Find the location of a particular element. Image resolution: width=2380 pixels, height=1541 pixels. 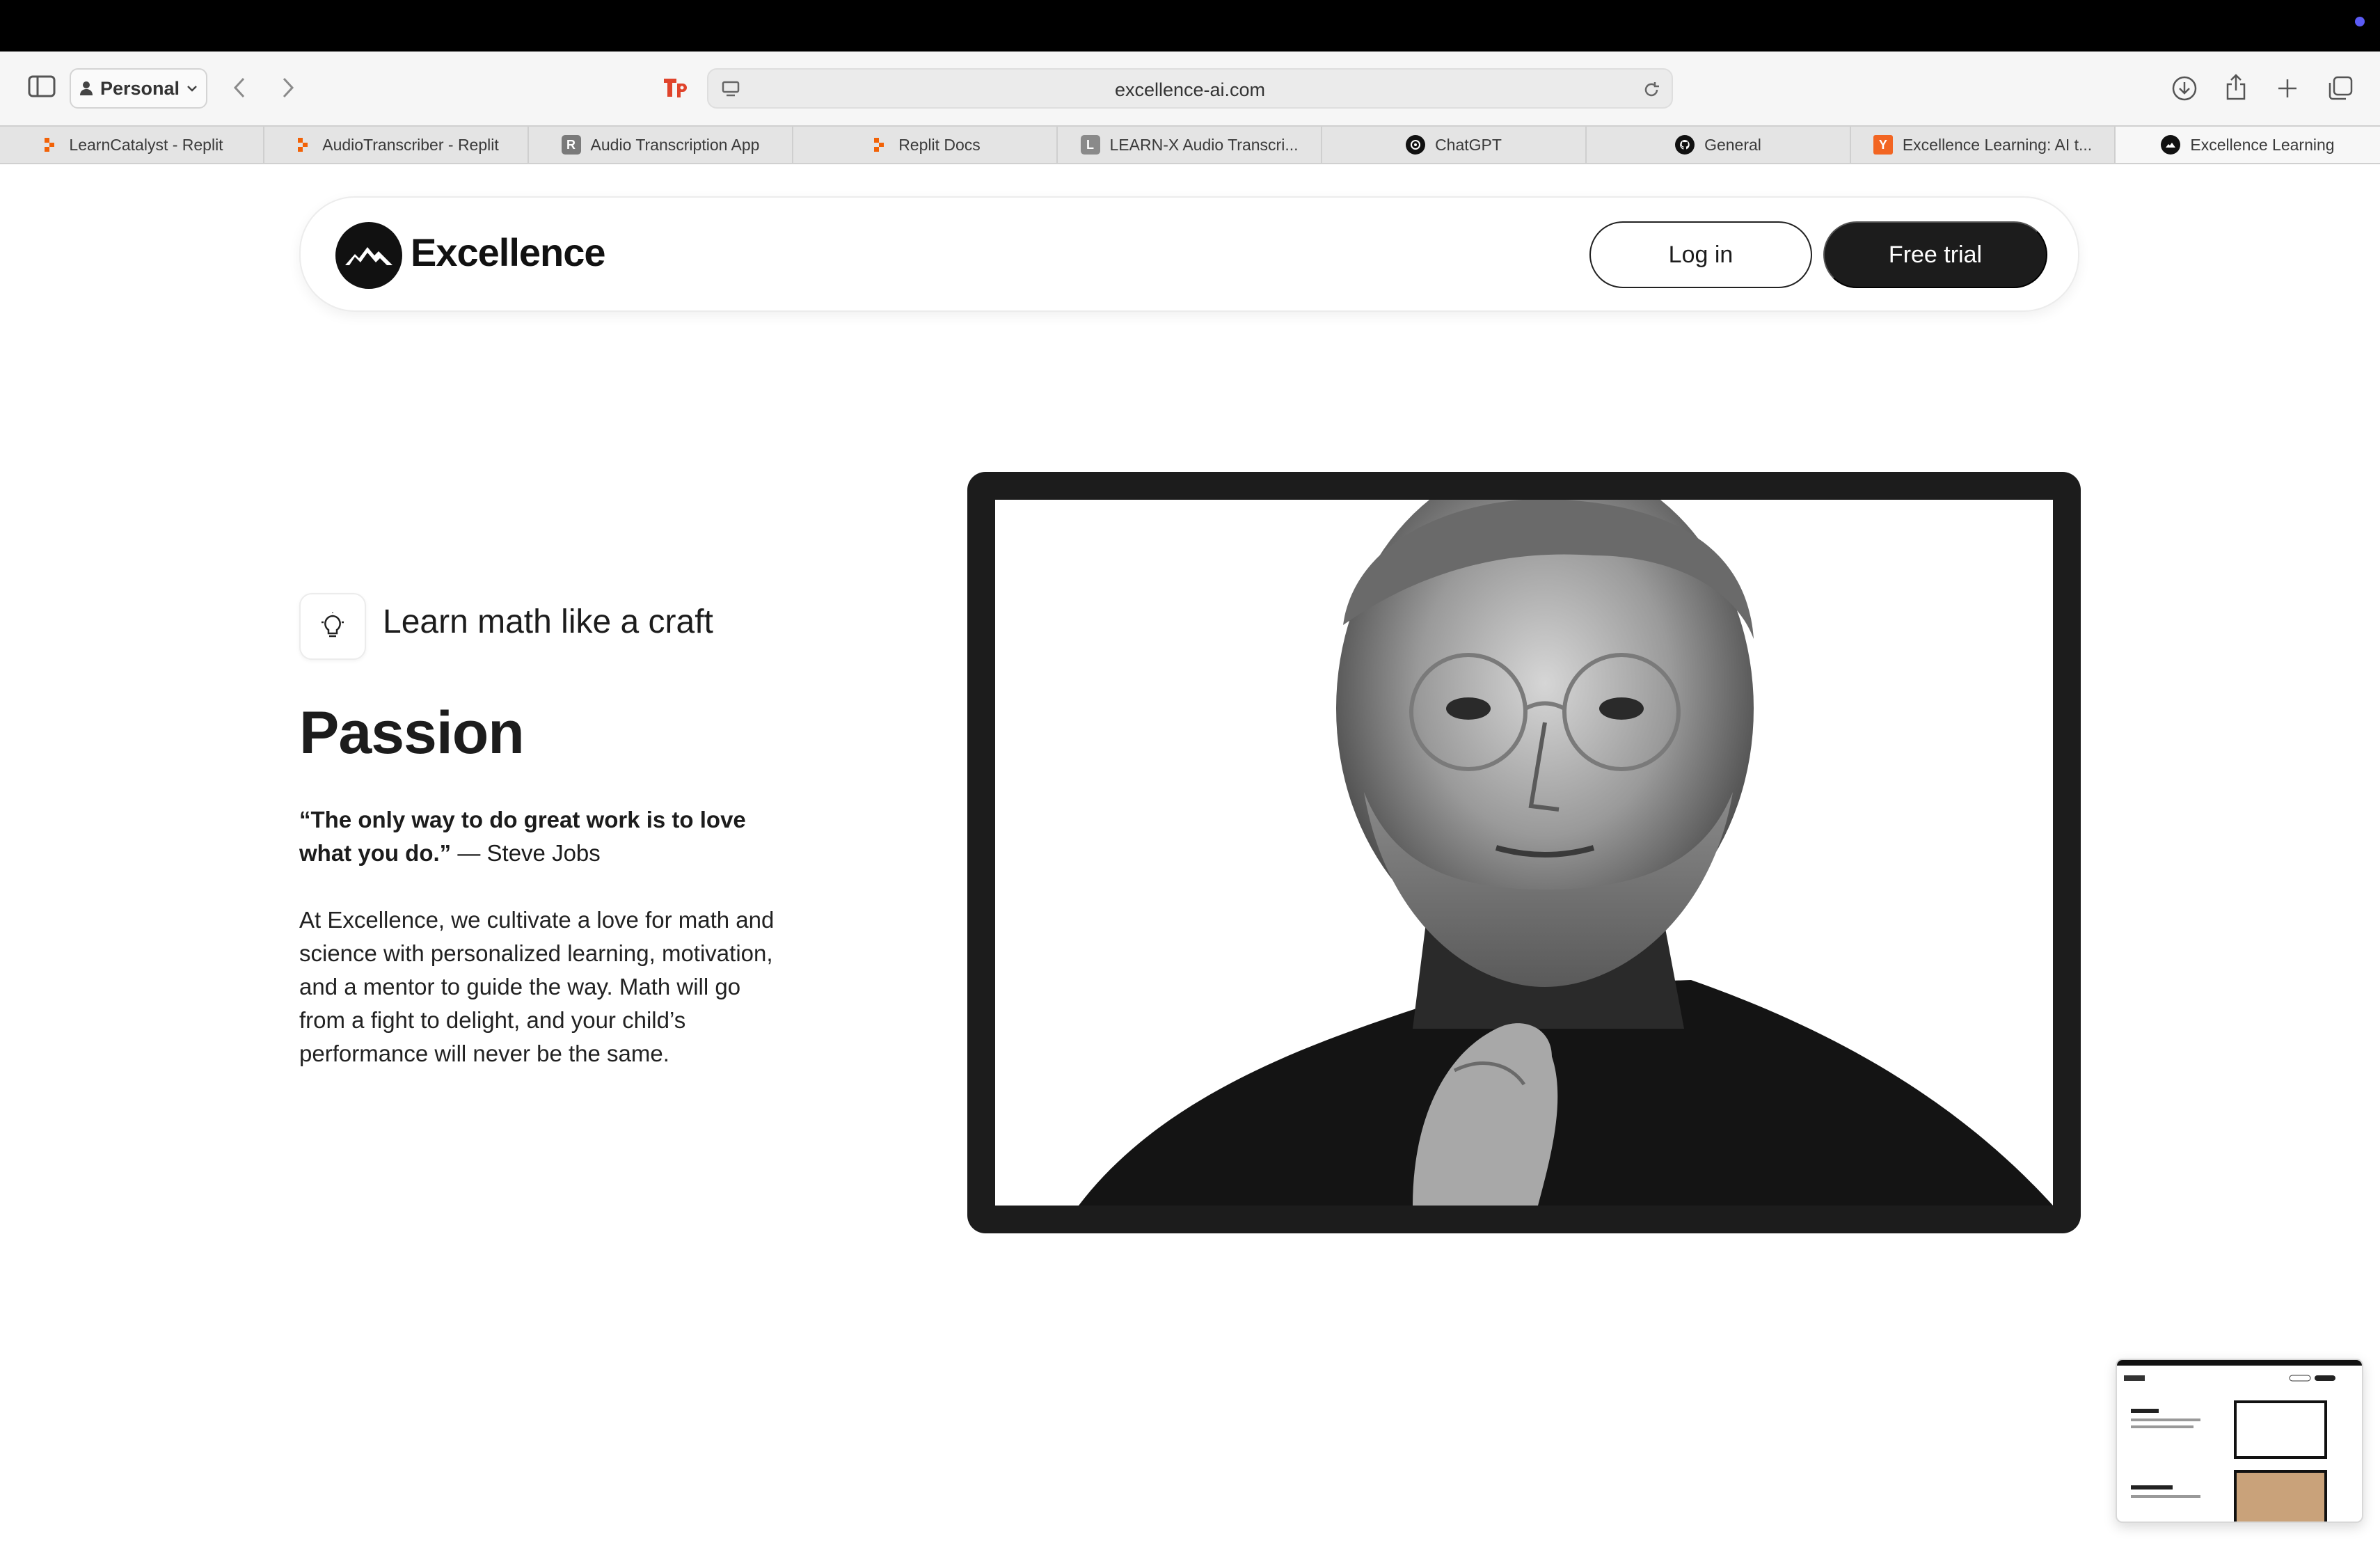

sidebar-icon is located at coordinates (42, 86).